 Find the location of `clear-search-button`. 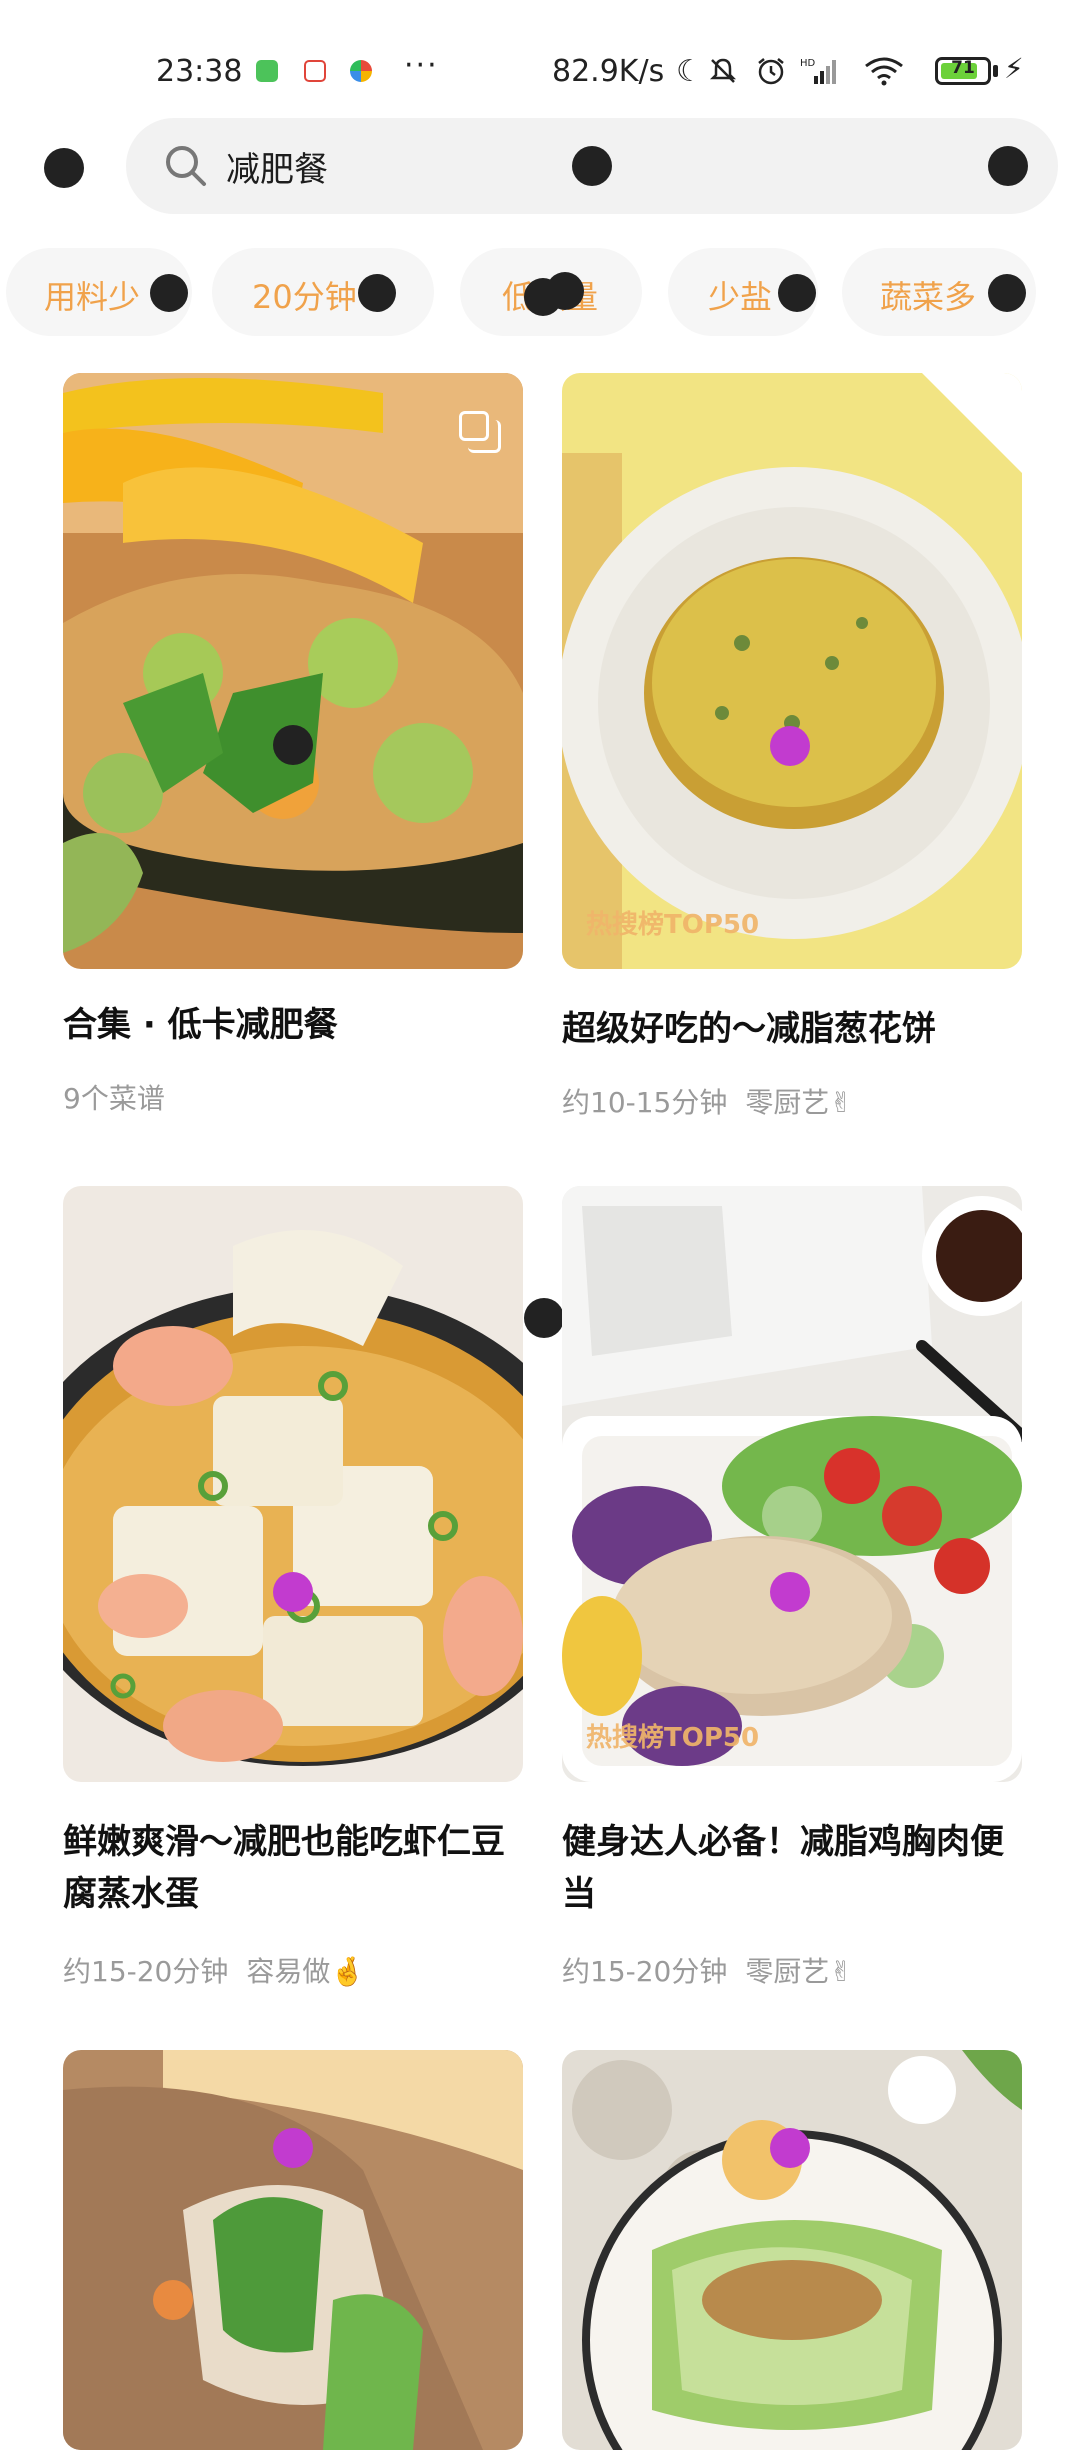

clear-search-button is located at coordinates (1008, 166).